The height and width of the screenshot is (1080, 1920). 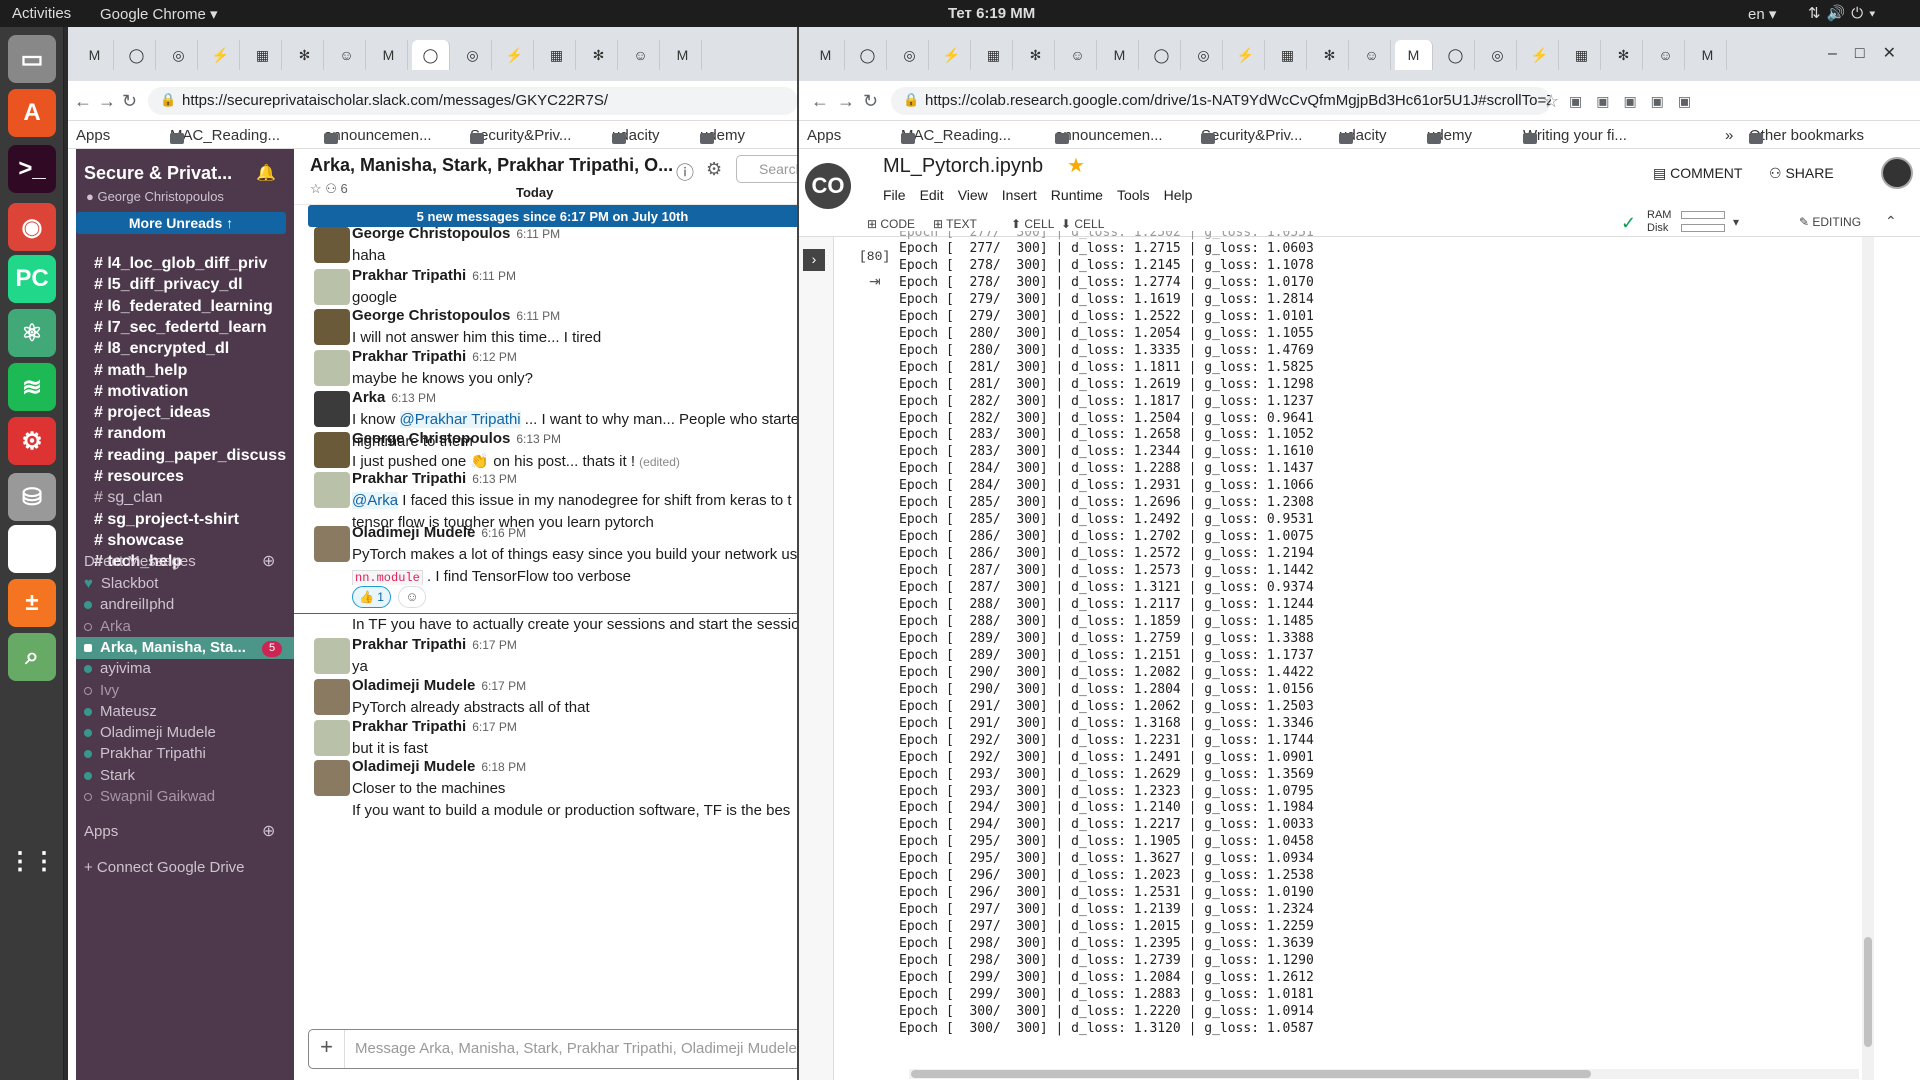 I want to click on browser-tab: ◯, so click(x=137, y=55).